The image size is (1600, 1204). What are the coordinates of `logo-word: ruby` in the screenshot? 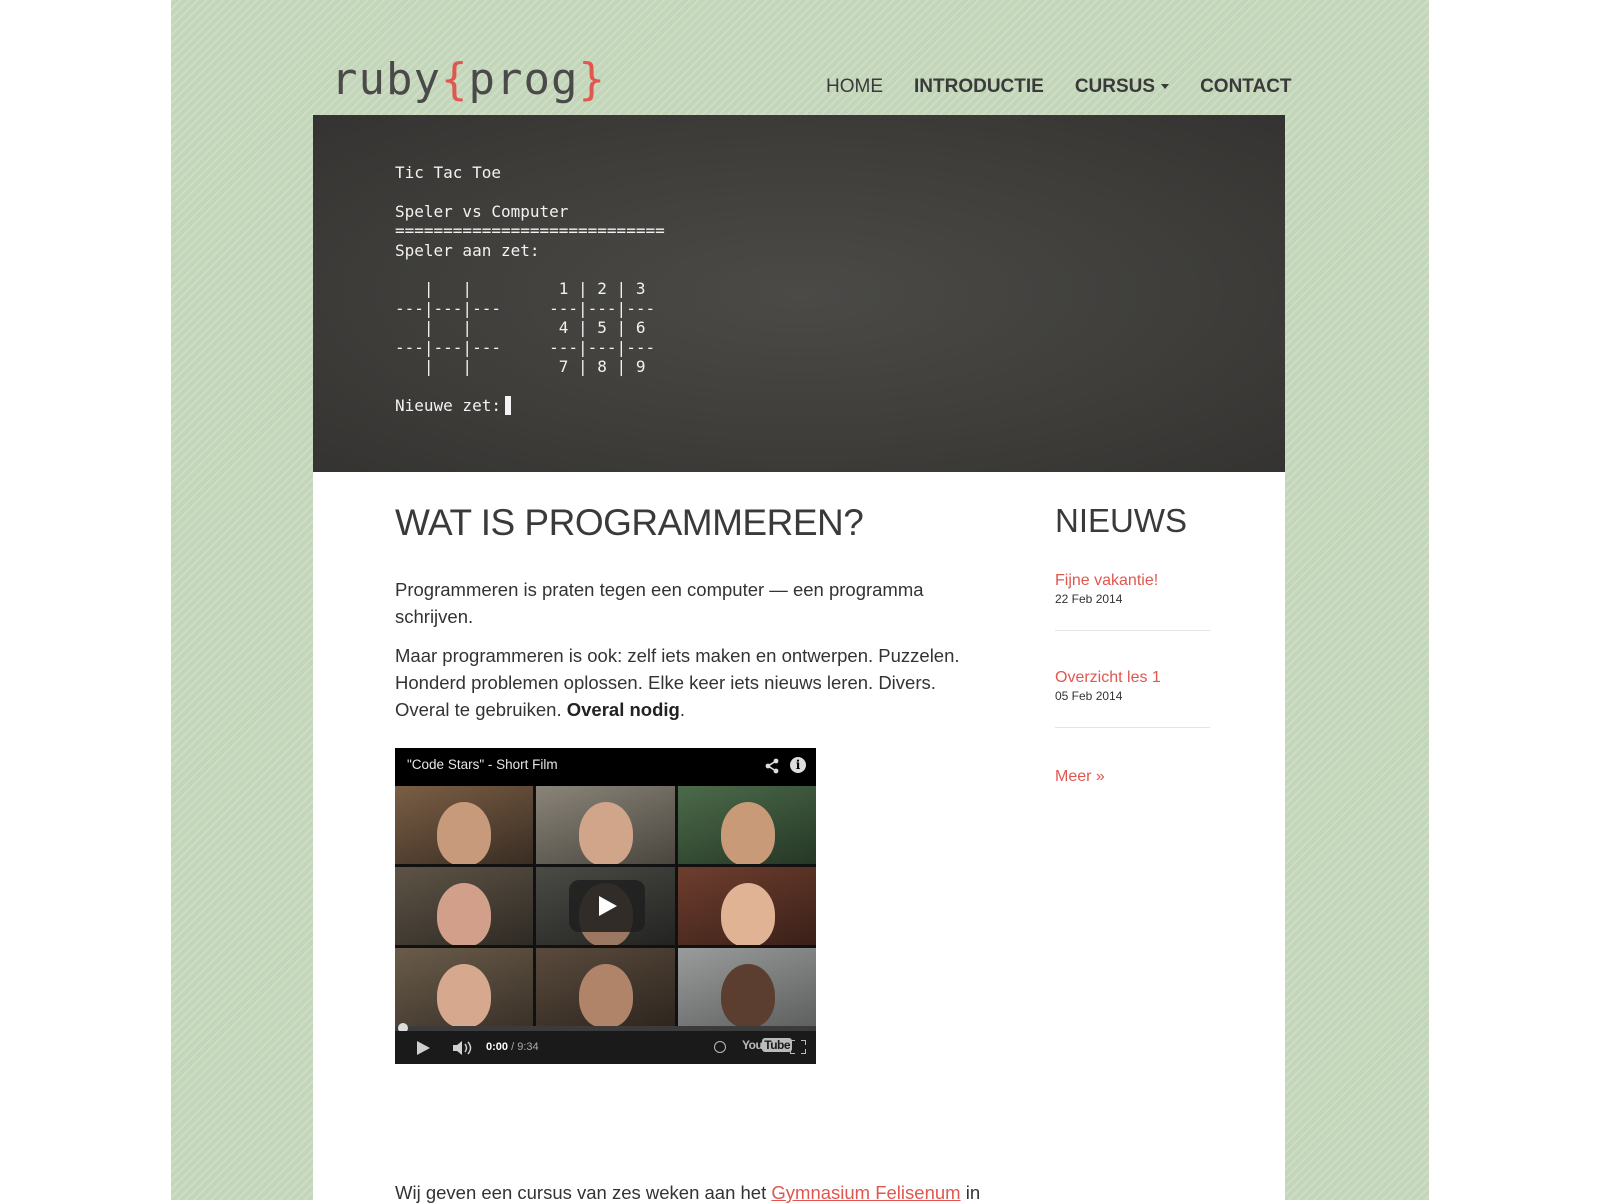 It's located at (386, 79).